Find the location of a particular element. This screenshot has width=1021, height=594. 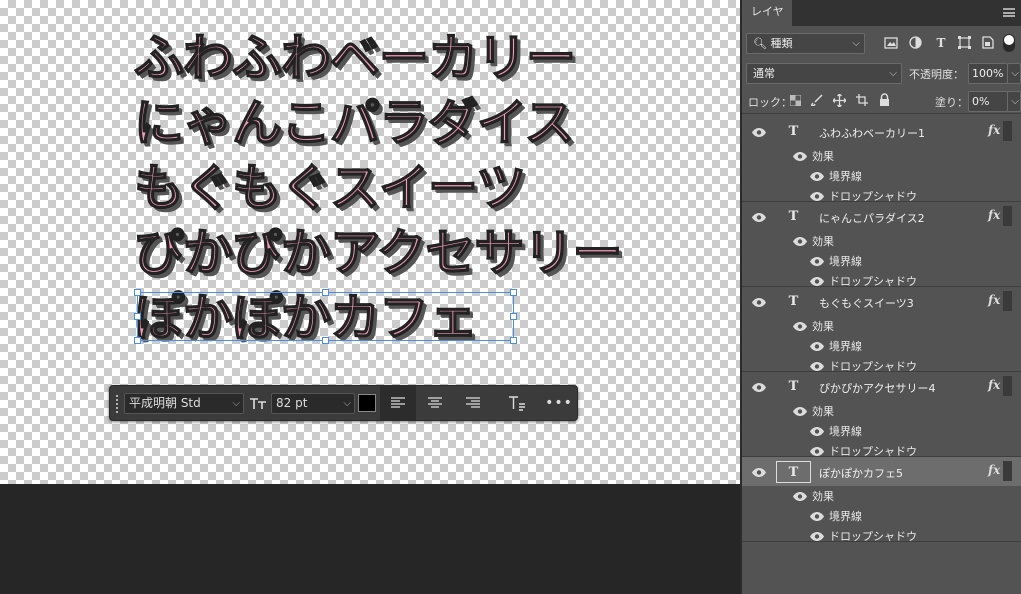

align-center-button is located at coordinates (435, 403).